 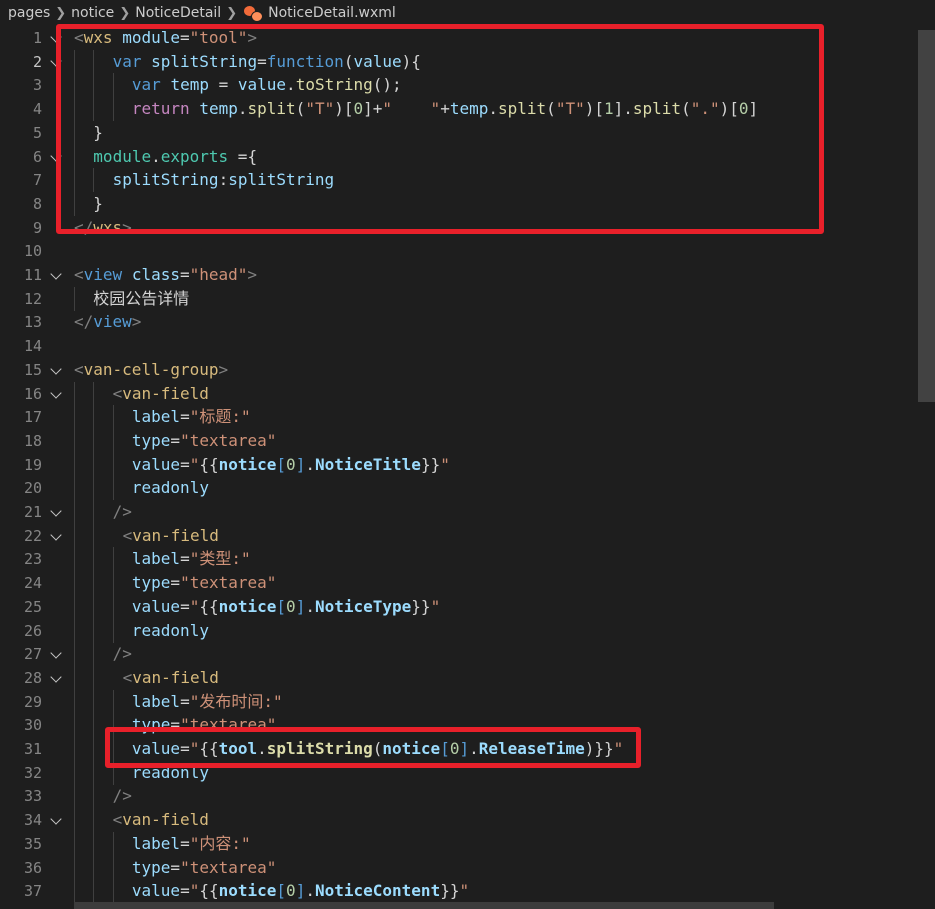 What do you see at coordinates (228, 440) in the screenshot?
I see `code-token: "textarea"` at bounding box center [228, 440].